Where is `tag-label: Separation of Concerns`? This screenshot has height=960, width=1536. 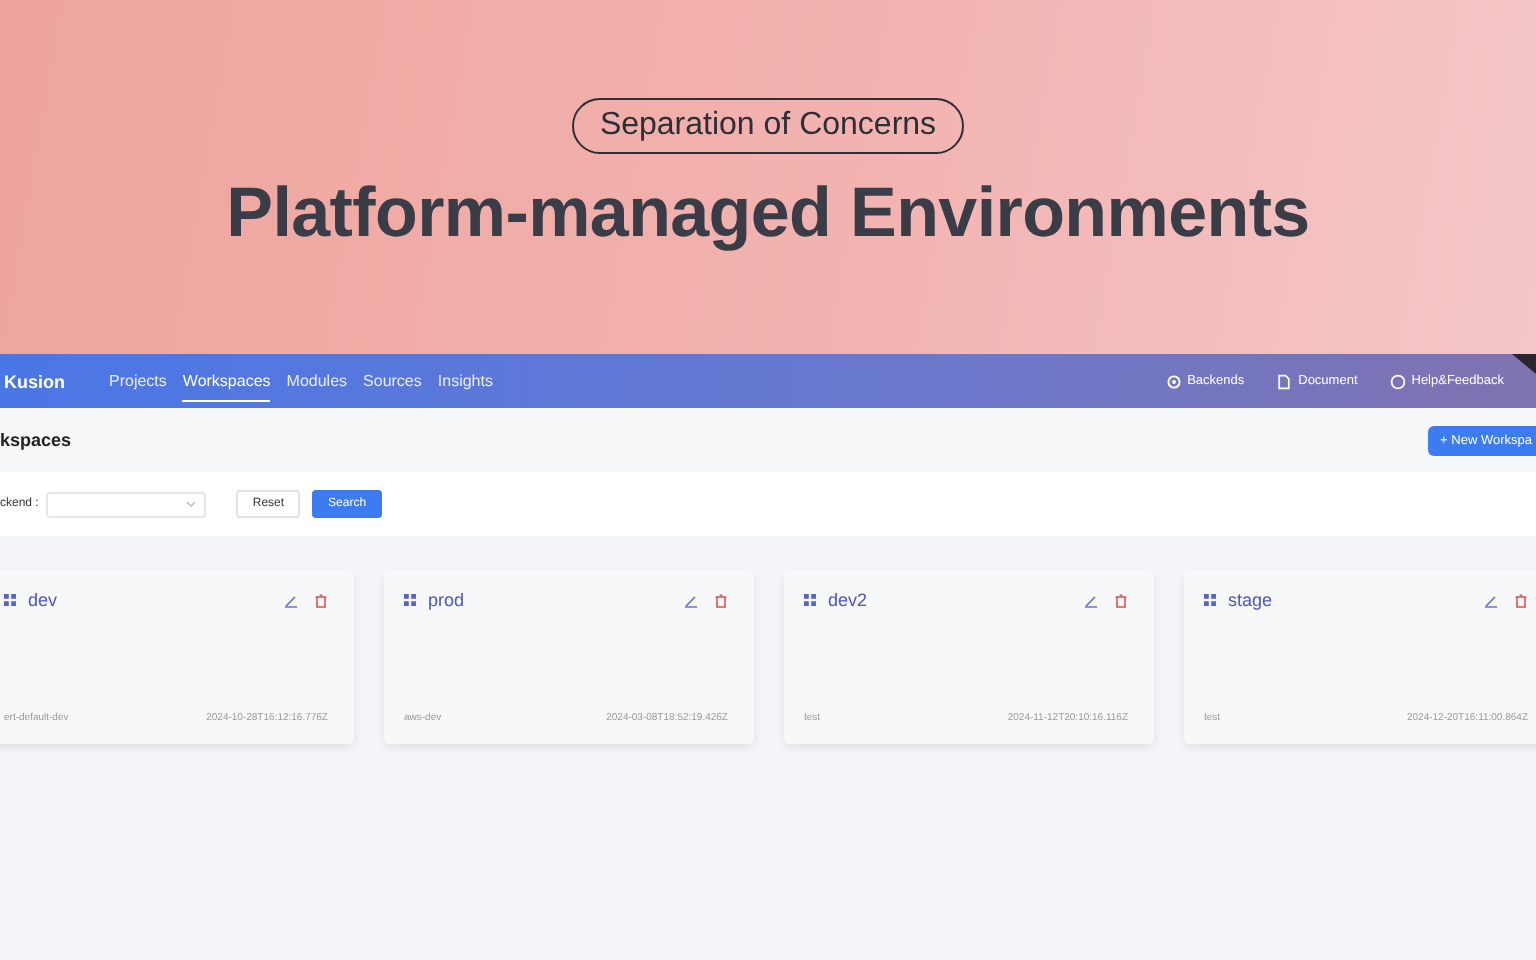 tag-label: Separation of Concerns is located at coordinates (768, 126).